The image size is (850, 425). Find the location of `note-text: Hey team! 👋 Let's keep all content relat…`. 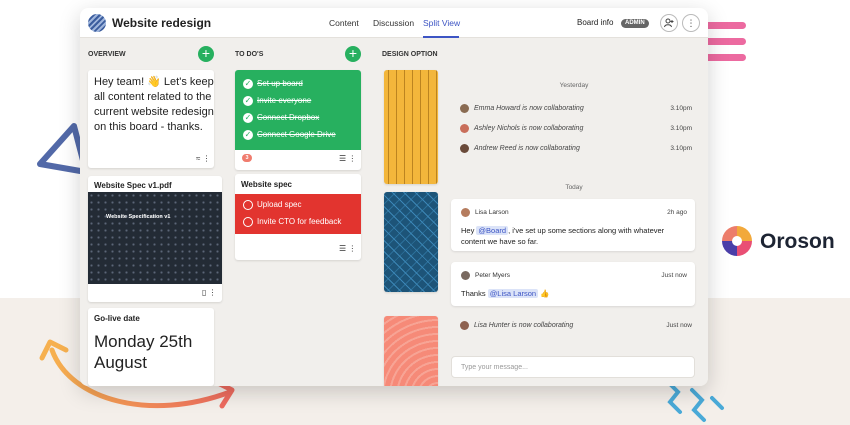

note-text: Hey team! 👋 Let's keep all content relat… is located at coordinates (154, 104).